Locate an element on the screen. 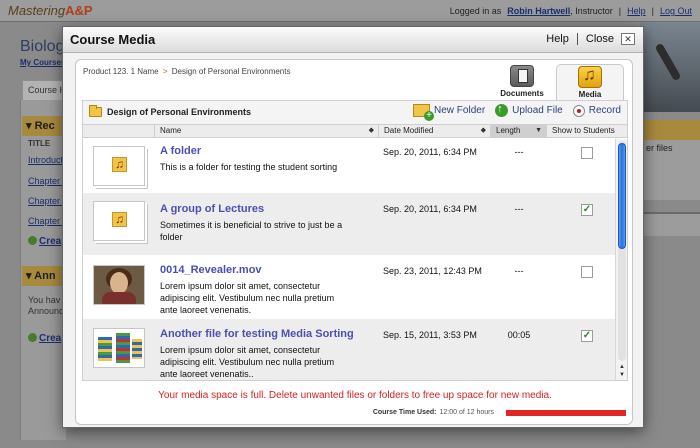 Image resolution: width=700 pixels, height=448 pixels. media-name: A folder is located at coordinates (180, 151).